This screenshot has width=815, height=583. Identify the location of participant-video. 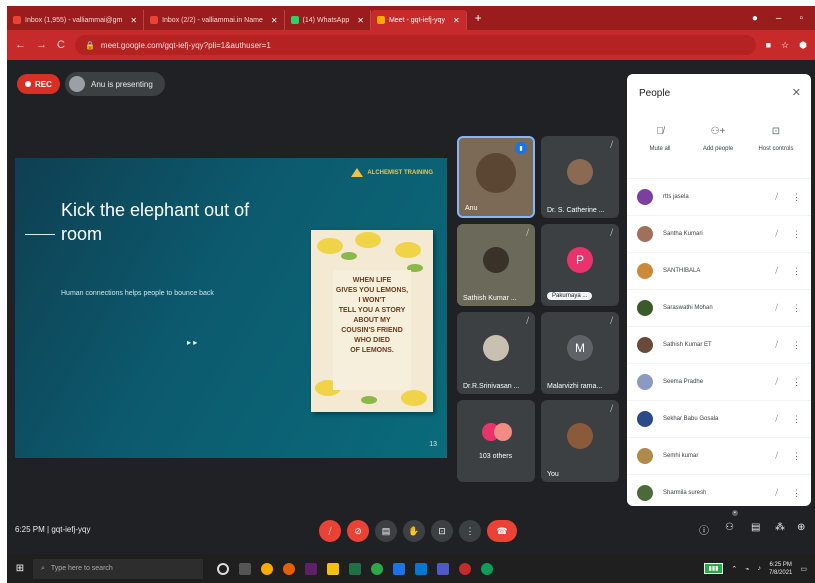
(580, 436).